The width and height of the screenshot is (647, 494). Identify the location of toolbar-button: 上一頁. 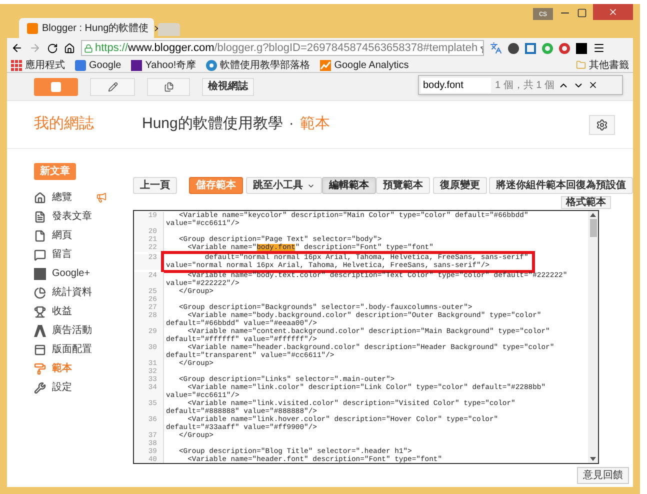
(155, 185).